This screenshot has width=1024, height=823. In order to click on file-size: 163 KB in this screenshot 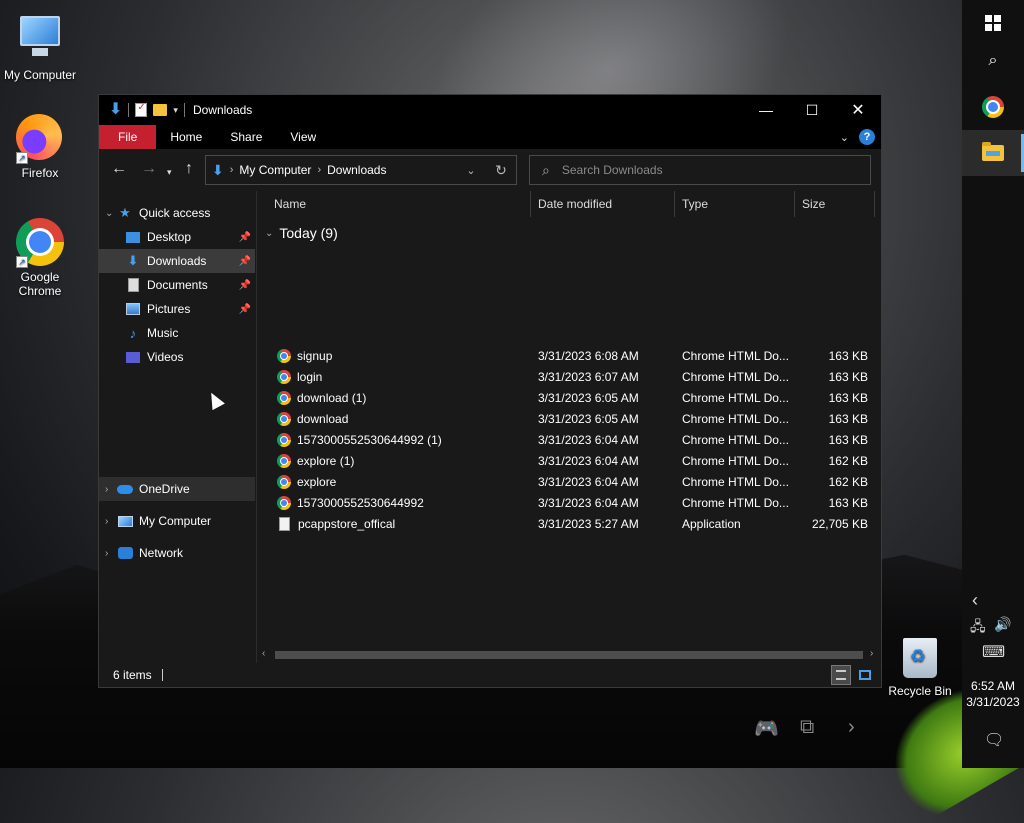, I will do `click(848, 502)`.